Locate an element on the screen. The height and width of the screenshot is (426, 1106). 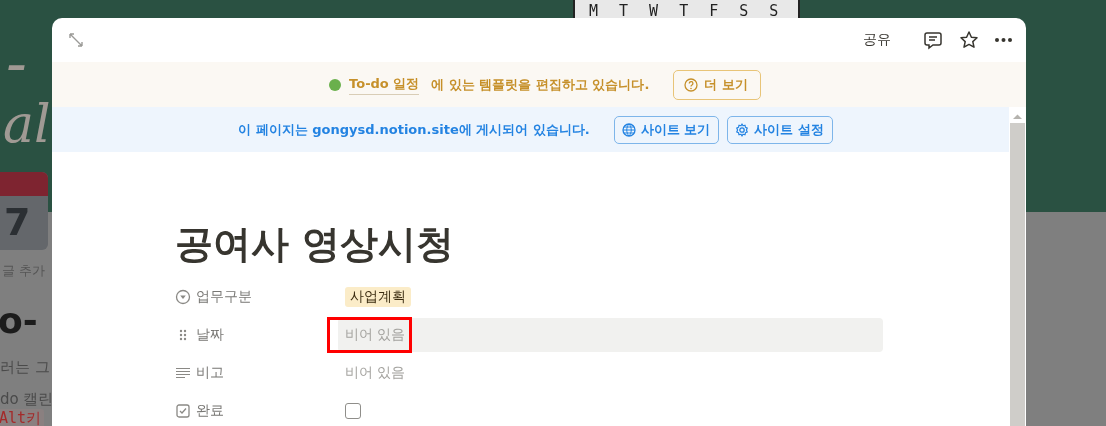
more-icon is located at coordinates (1003, 40).